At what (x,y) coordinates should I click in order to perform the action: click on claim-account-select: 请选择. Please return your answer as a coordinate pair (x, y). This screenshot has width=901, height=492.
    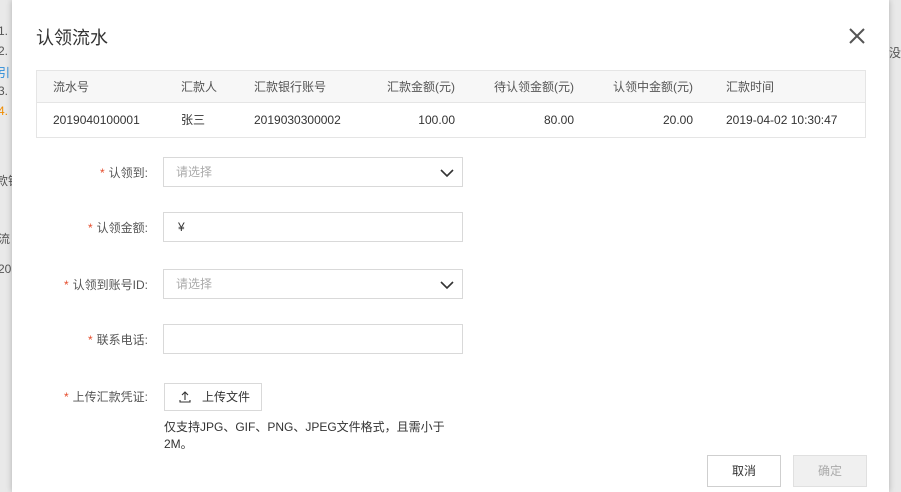
    Looking at the image, I should click on (313, 284).